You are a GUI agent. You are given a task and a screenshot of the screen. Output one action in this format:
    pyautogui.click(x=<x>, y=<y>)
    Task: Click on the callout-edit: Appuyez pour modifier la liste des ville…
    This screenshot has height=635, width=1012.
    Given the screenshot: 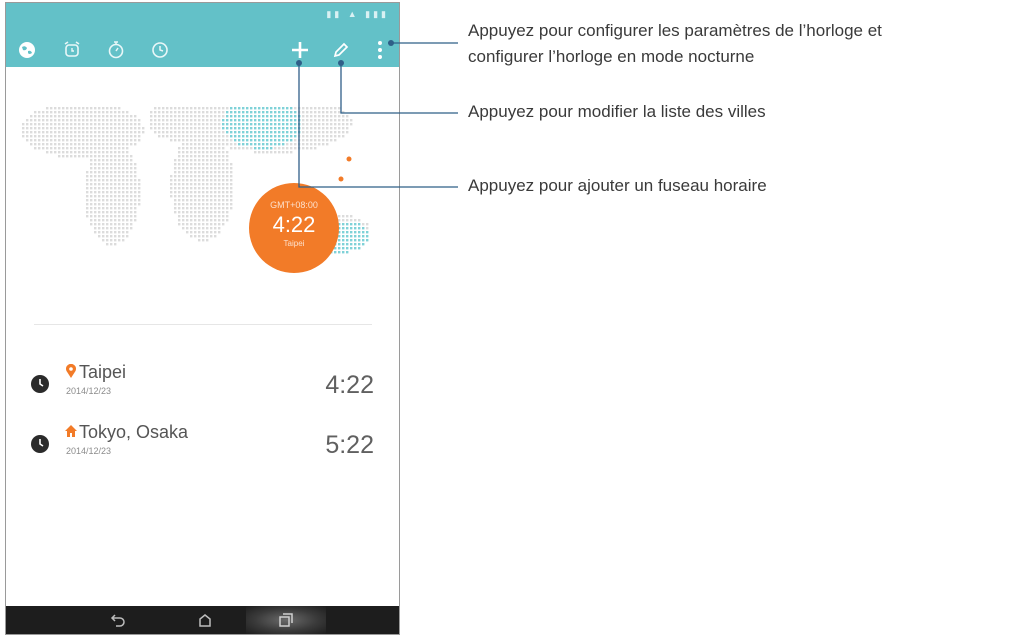 What is the action you would take?
    pyautogui.click(x=617, y=111)
    